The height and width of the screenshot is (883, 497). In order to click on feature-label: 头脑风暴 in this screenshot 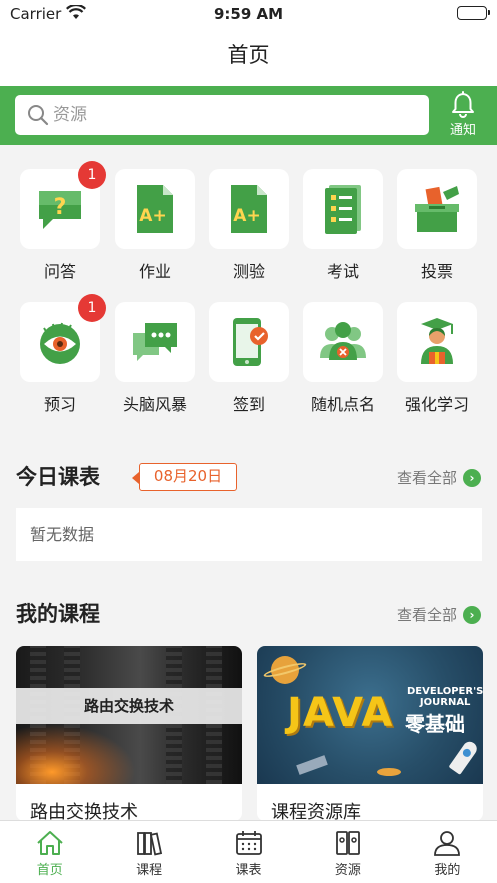, I will do `click(154, 404)`.